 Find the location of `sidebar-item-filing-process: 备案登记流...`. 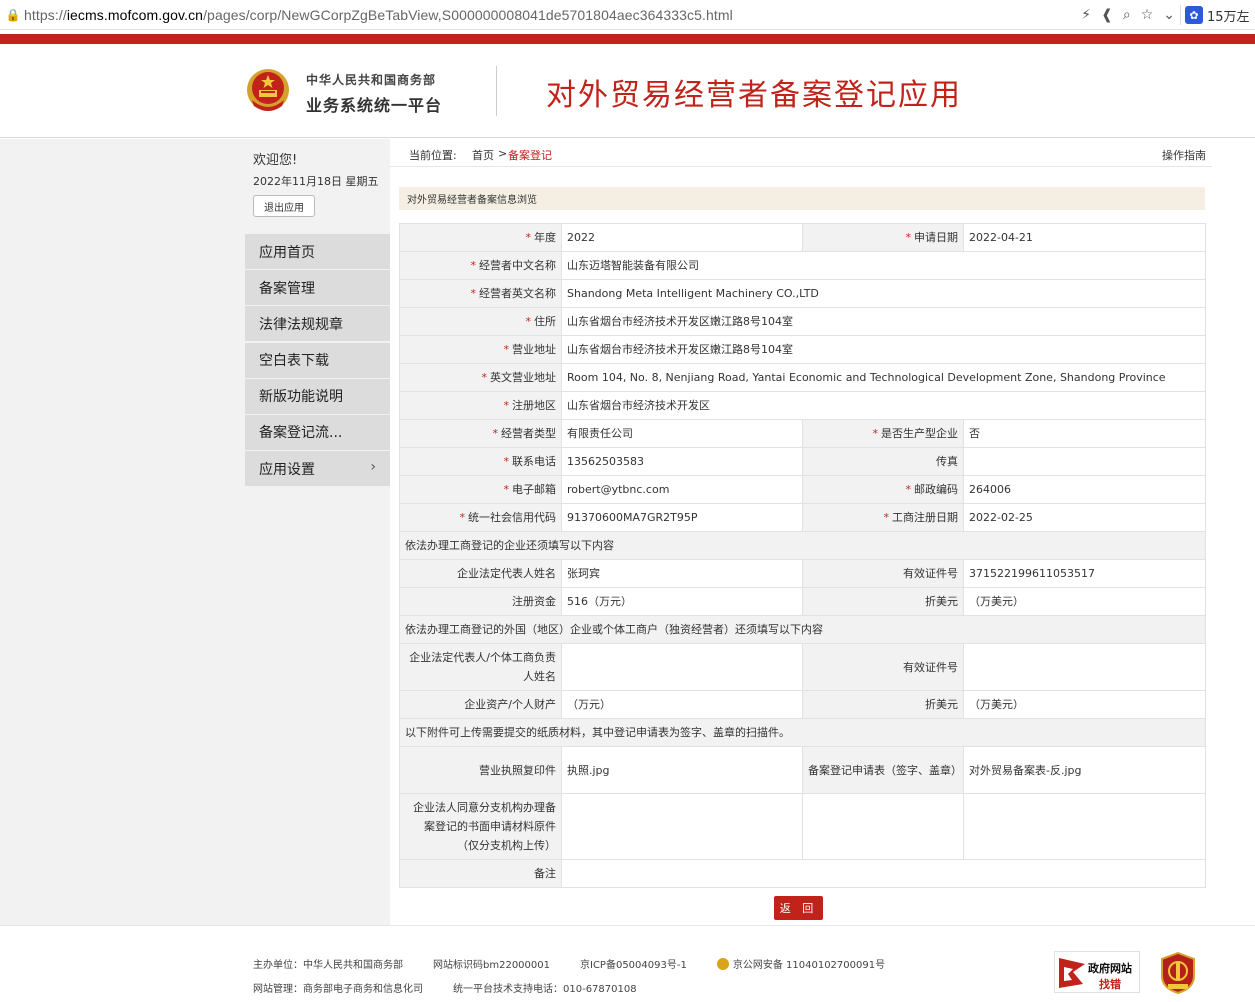

sidebar-item-filing-process: 备案登记流... is located at coordinates (317, 432).